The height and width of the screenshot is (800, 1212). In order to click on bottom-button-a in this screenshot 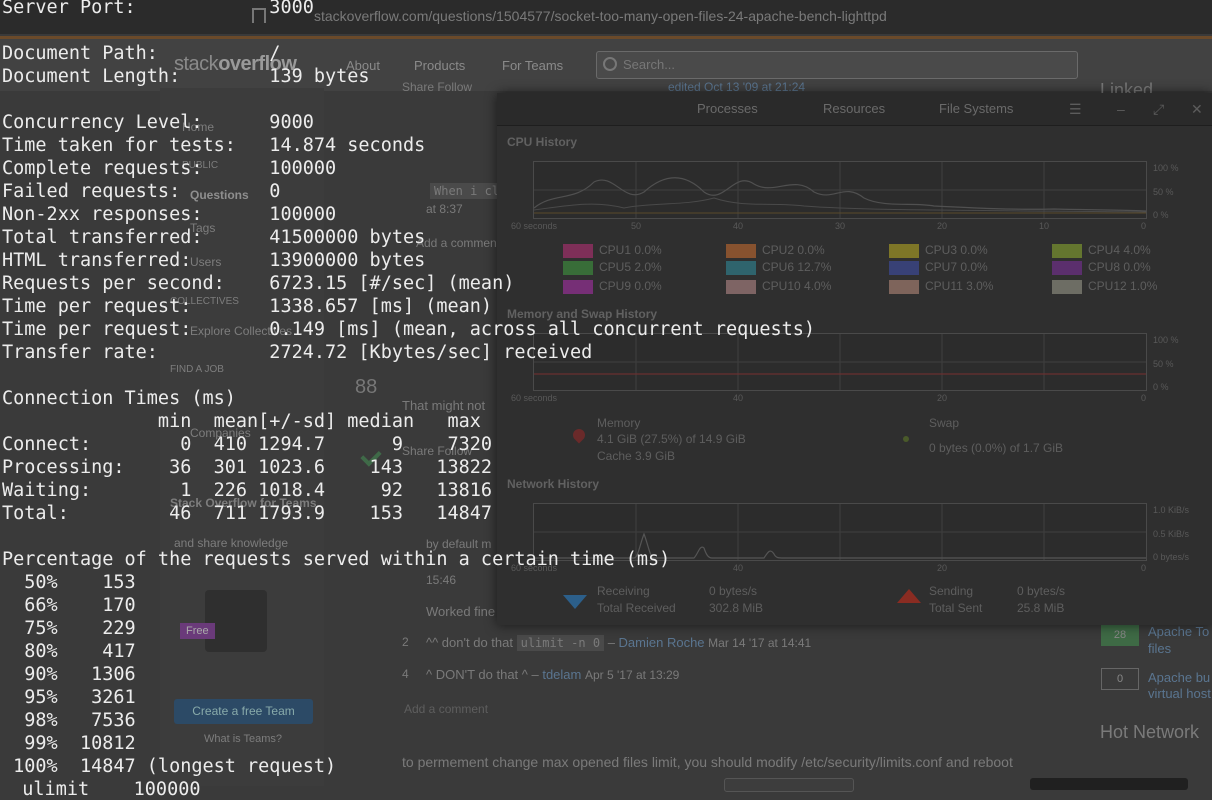, I will do `click(789, 785)`.